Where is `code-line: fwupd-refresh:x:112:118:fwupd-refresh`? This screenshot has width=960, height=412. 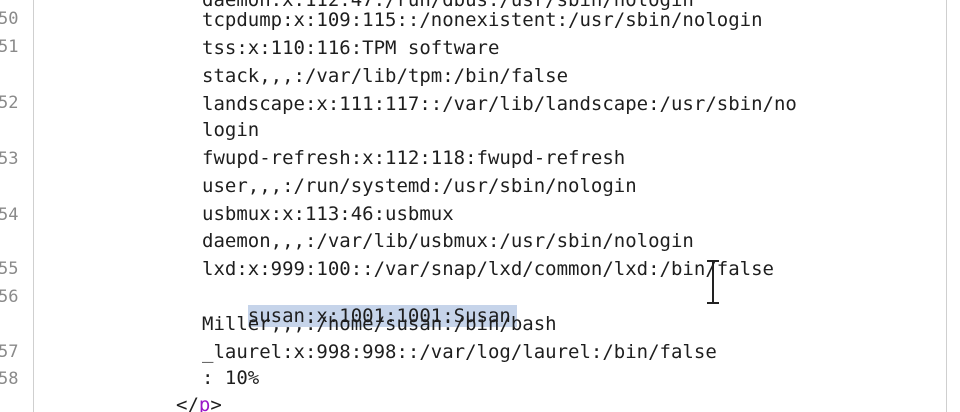 code-line: fwupd-refresh:x:112:118:fwupd-refresh is located at coordinates (413, 158).